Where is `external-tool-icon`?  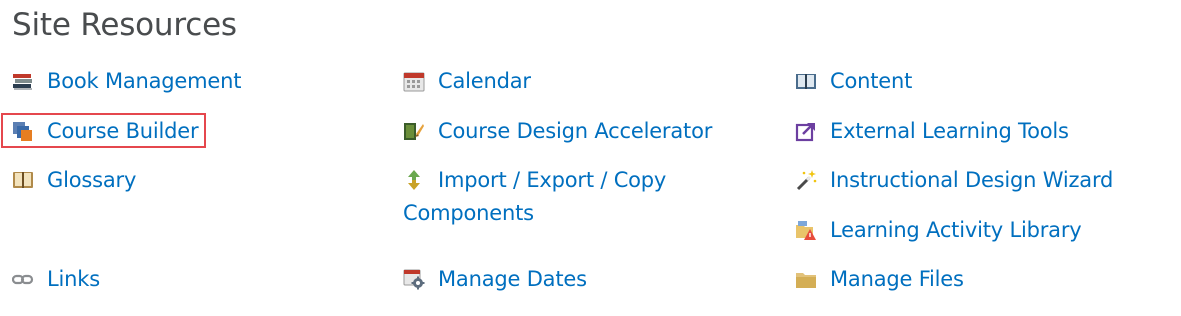 external-tool-icon is located at coordinates (806, 131).